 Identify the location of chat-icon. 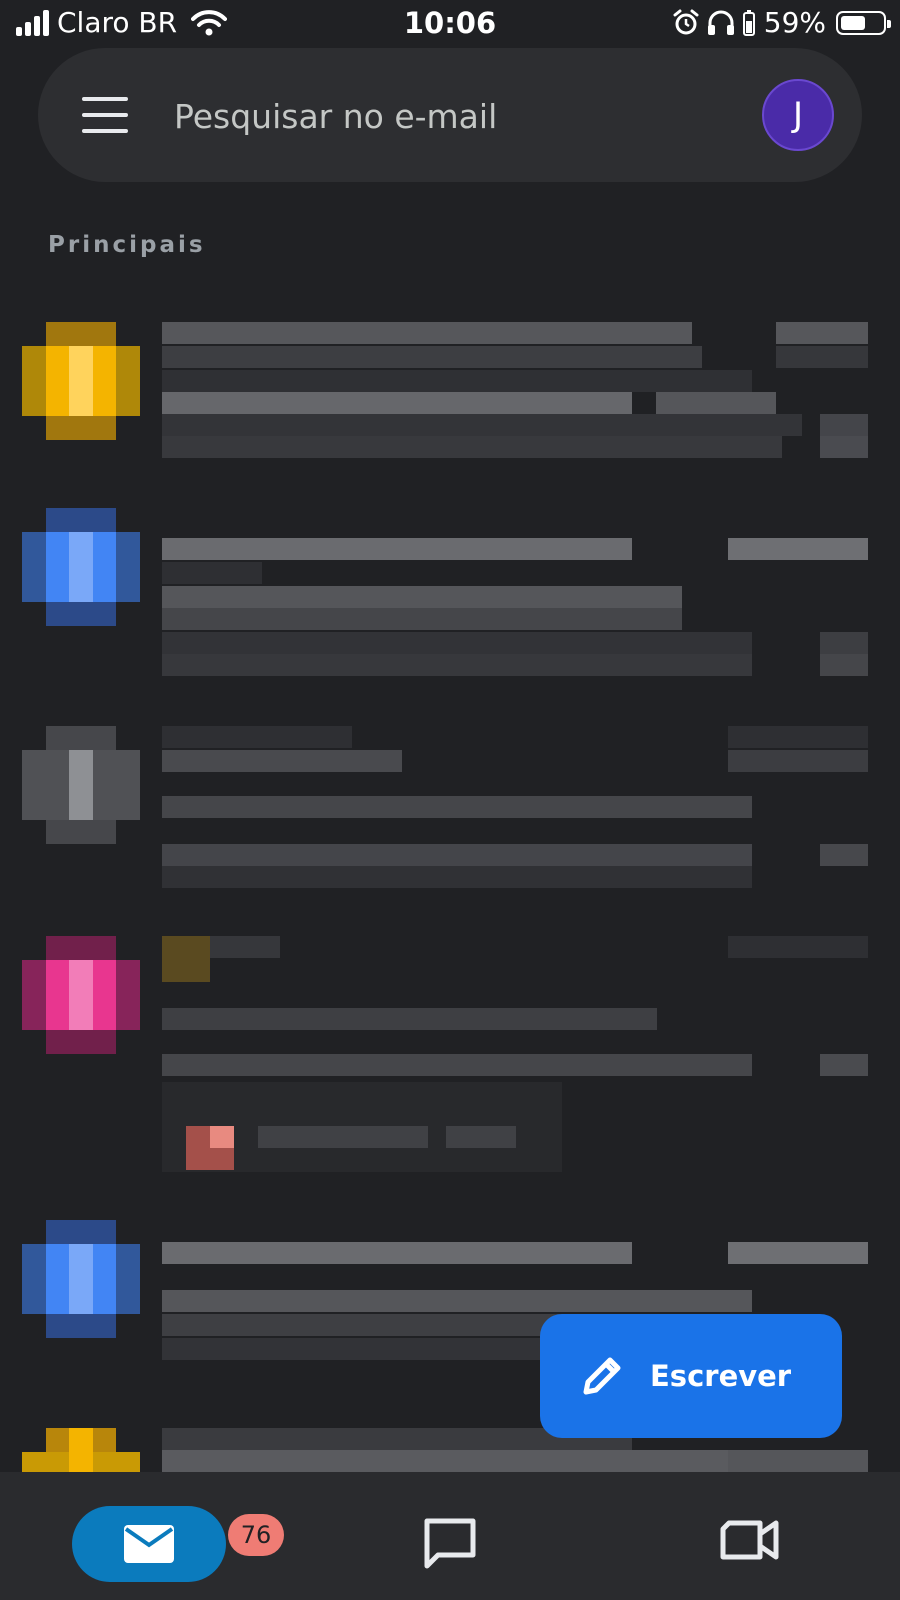
(450, 1543).